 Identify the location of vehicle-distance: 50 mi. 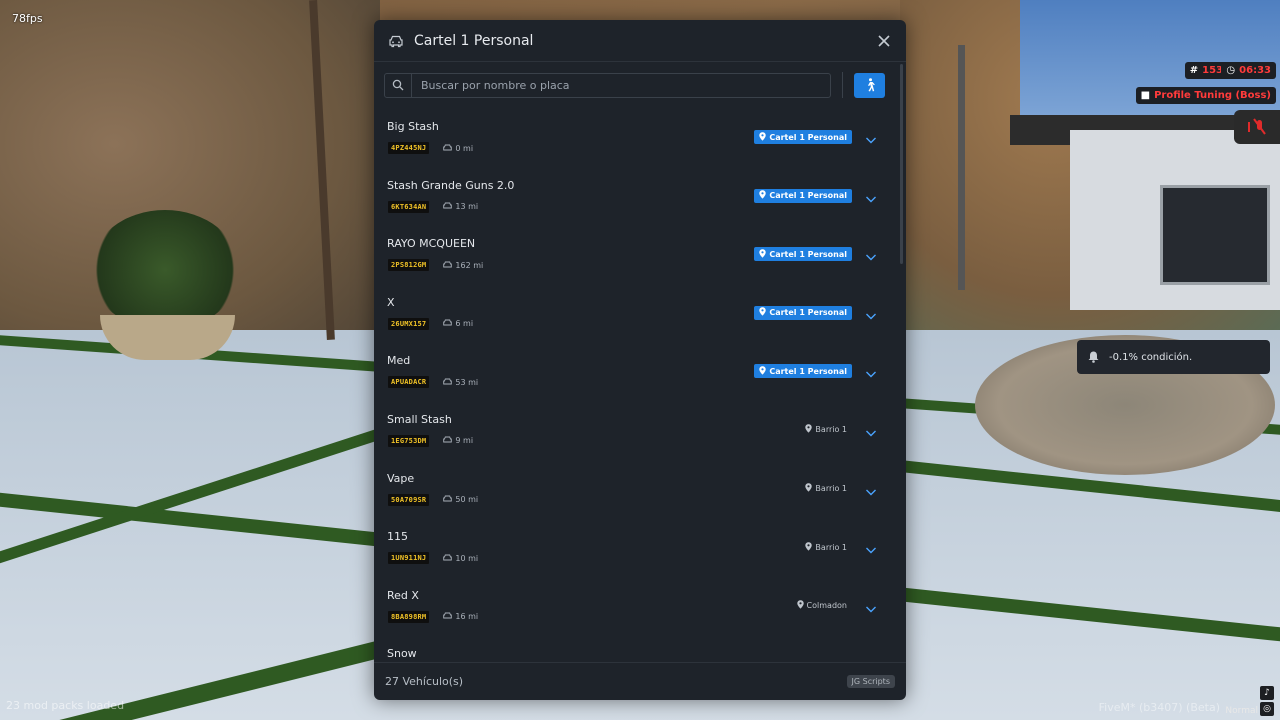
(460, 500).